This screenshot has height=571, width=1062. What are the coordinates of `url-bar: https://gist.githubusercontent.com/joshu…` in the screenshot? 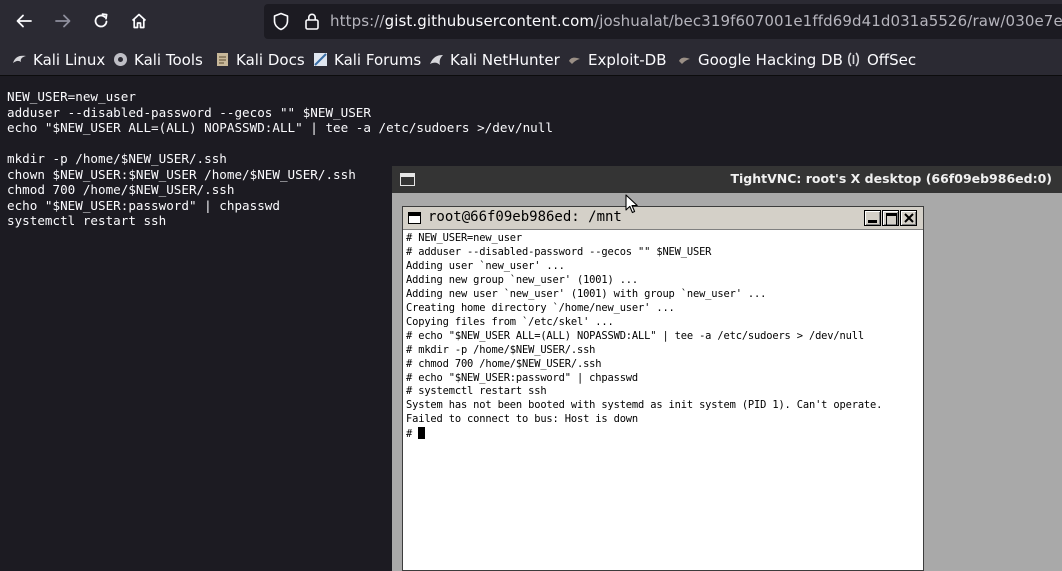 It's located at (663, 21).